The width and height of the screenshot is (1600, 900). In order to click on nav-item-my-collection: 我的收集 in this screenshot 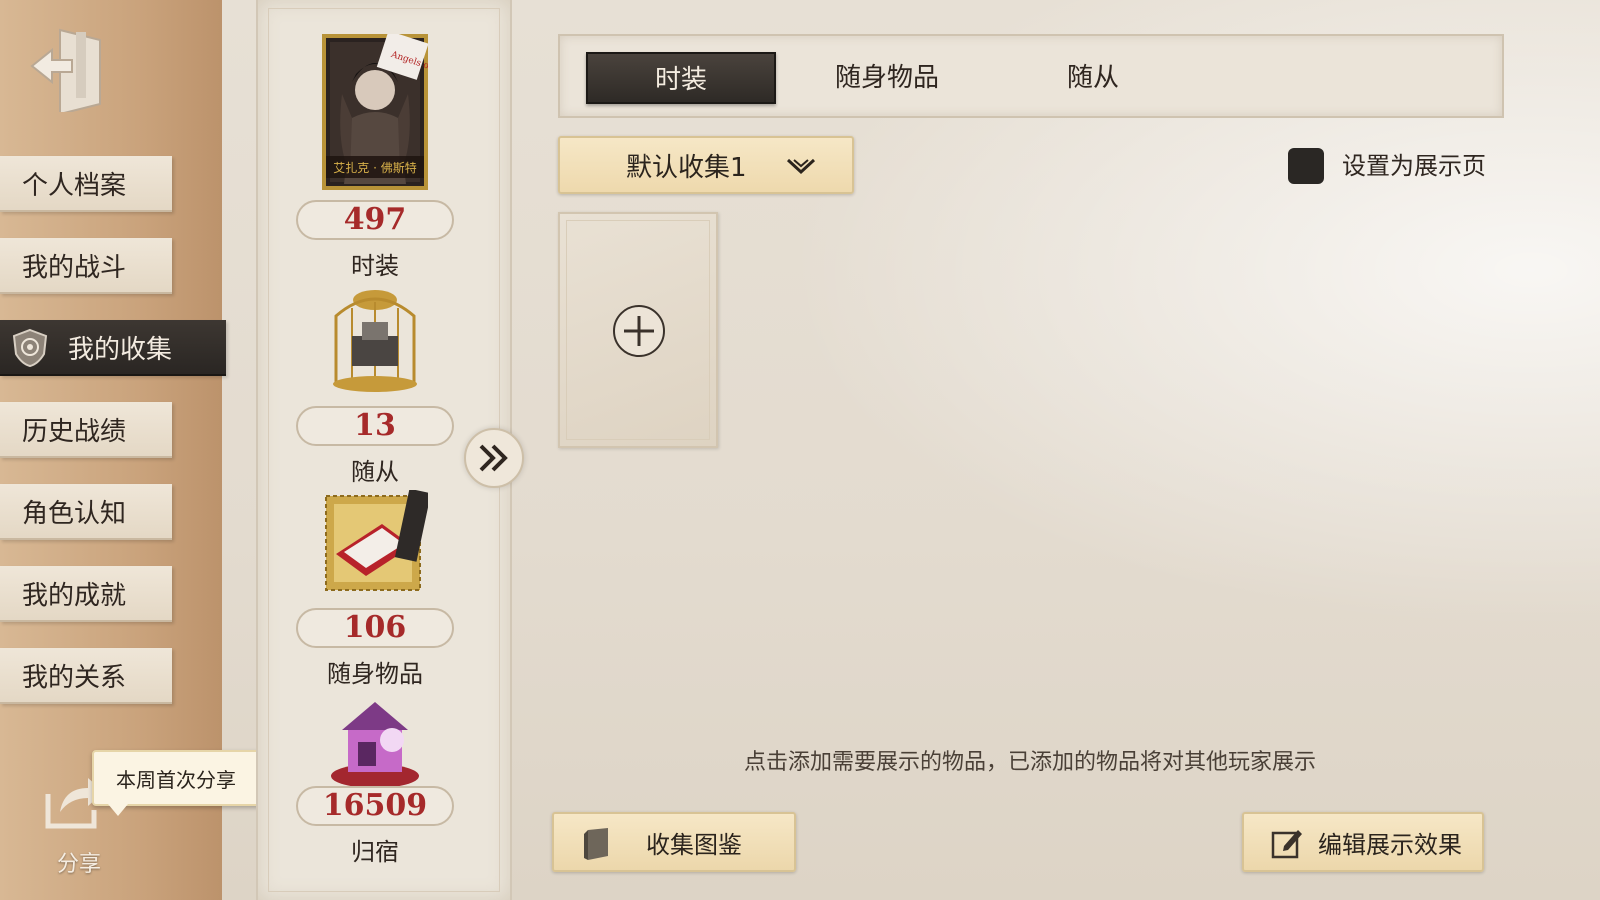, I will do `click(113, 348)`.